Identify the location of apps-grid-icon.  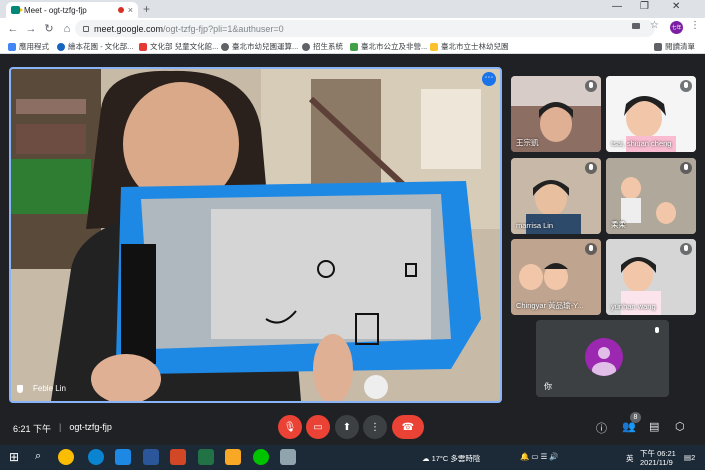
(12, 46).